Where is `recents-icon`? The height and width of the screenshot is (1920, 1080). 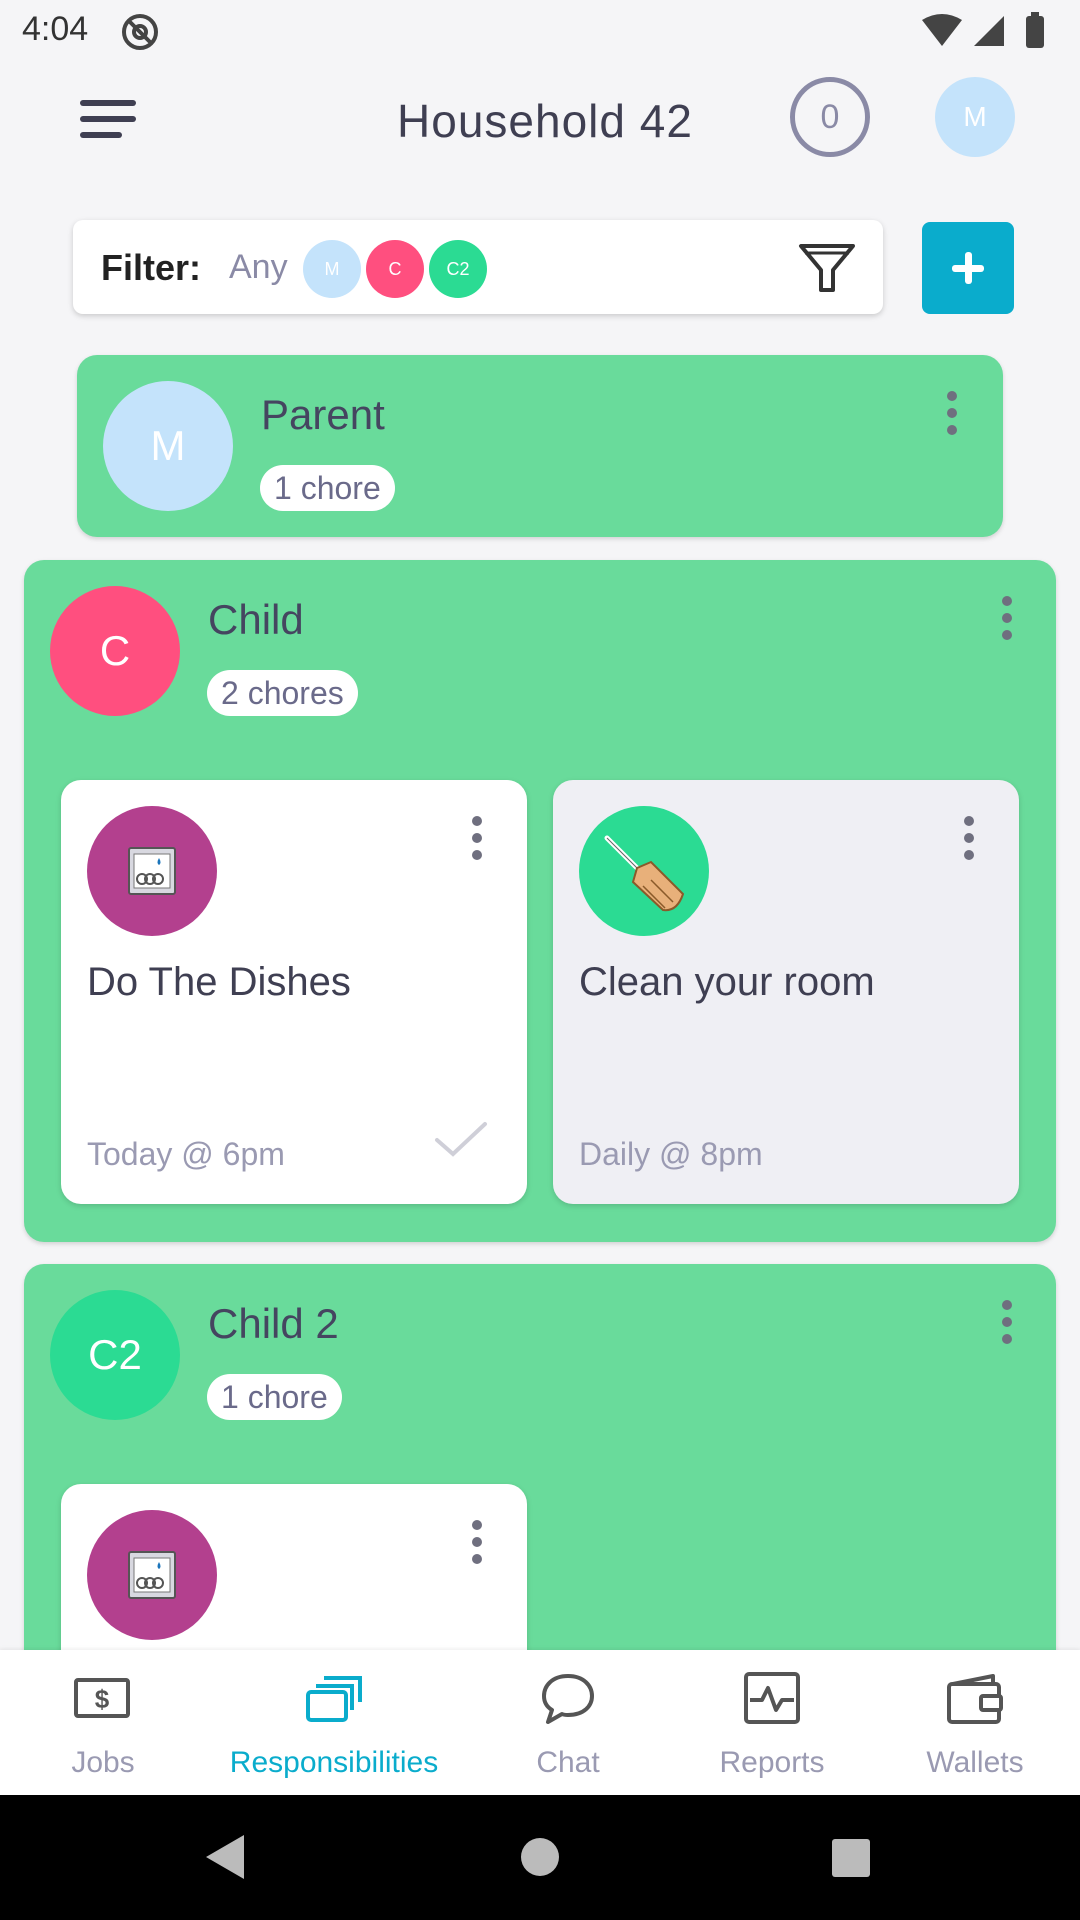 recents-icon is located at coordinates (851, 1858).